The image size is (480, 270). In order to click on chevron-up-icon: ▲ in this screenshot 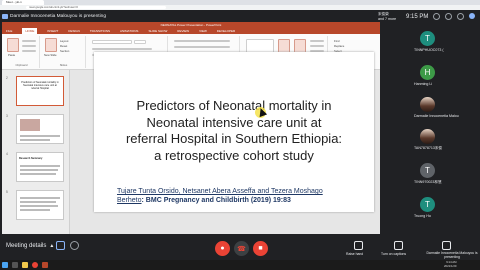, I will do `click(52, 246)`.